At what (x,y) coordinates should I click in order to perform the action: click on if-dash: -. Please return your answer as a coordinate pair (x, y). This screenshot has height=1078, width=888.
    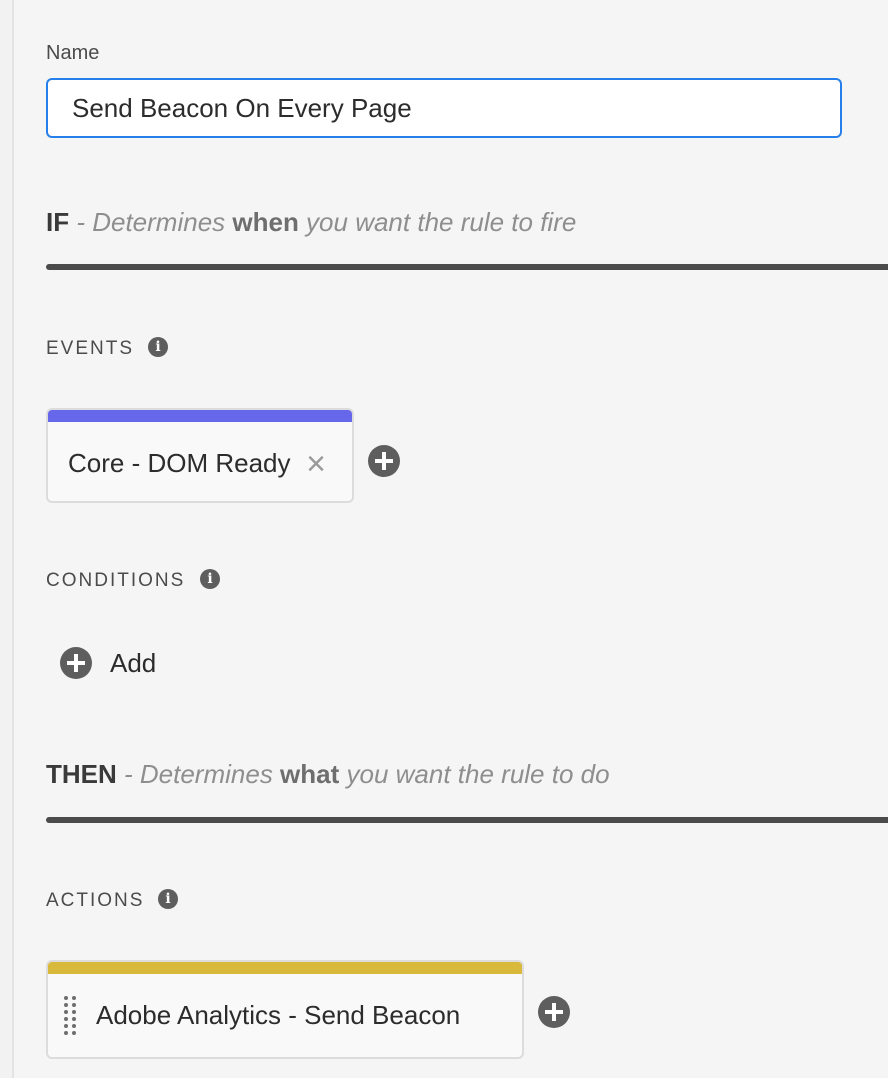
    Looking at the image, I should click on (81, 222).